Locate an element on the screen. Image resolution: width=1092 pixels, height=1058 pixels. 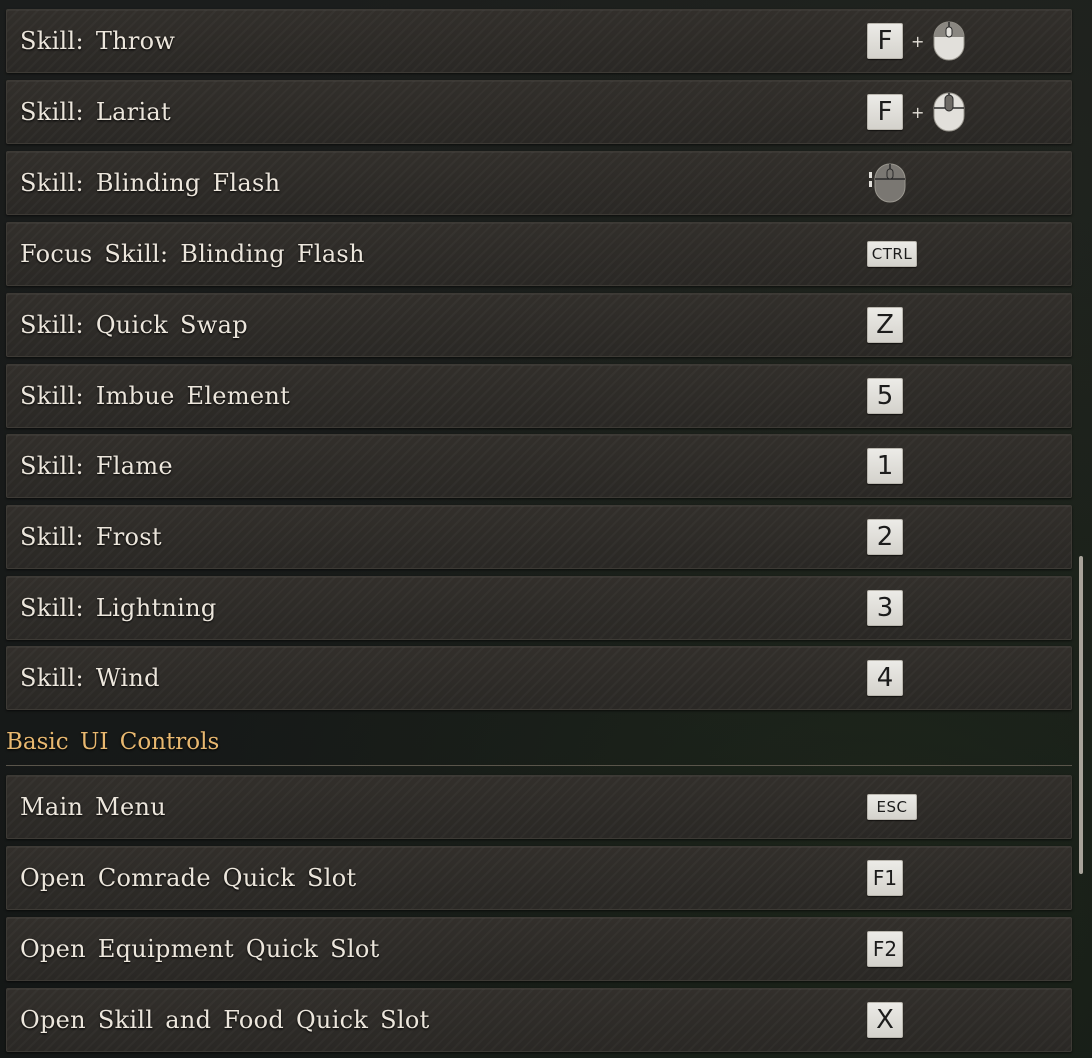
key-cap: 5 is located at coordinates (885, 396).